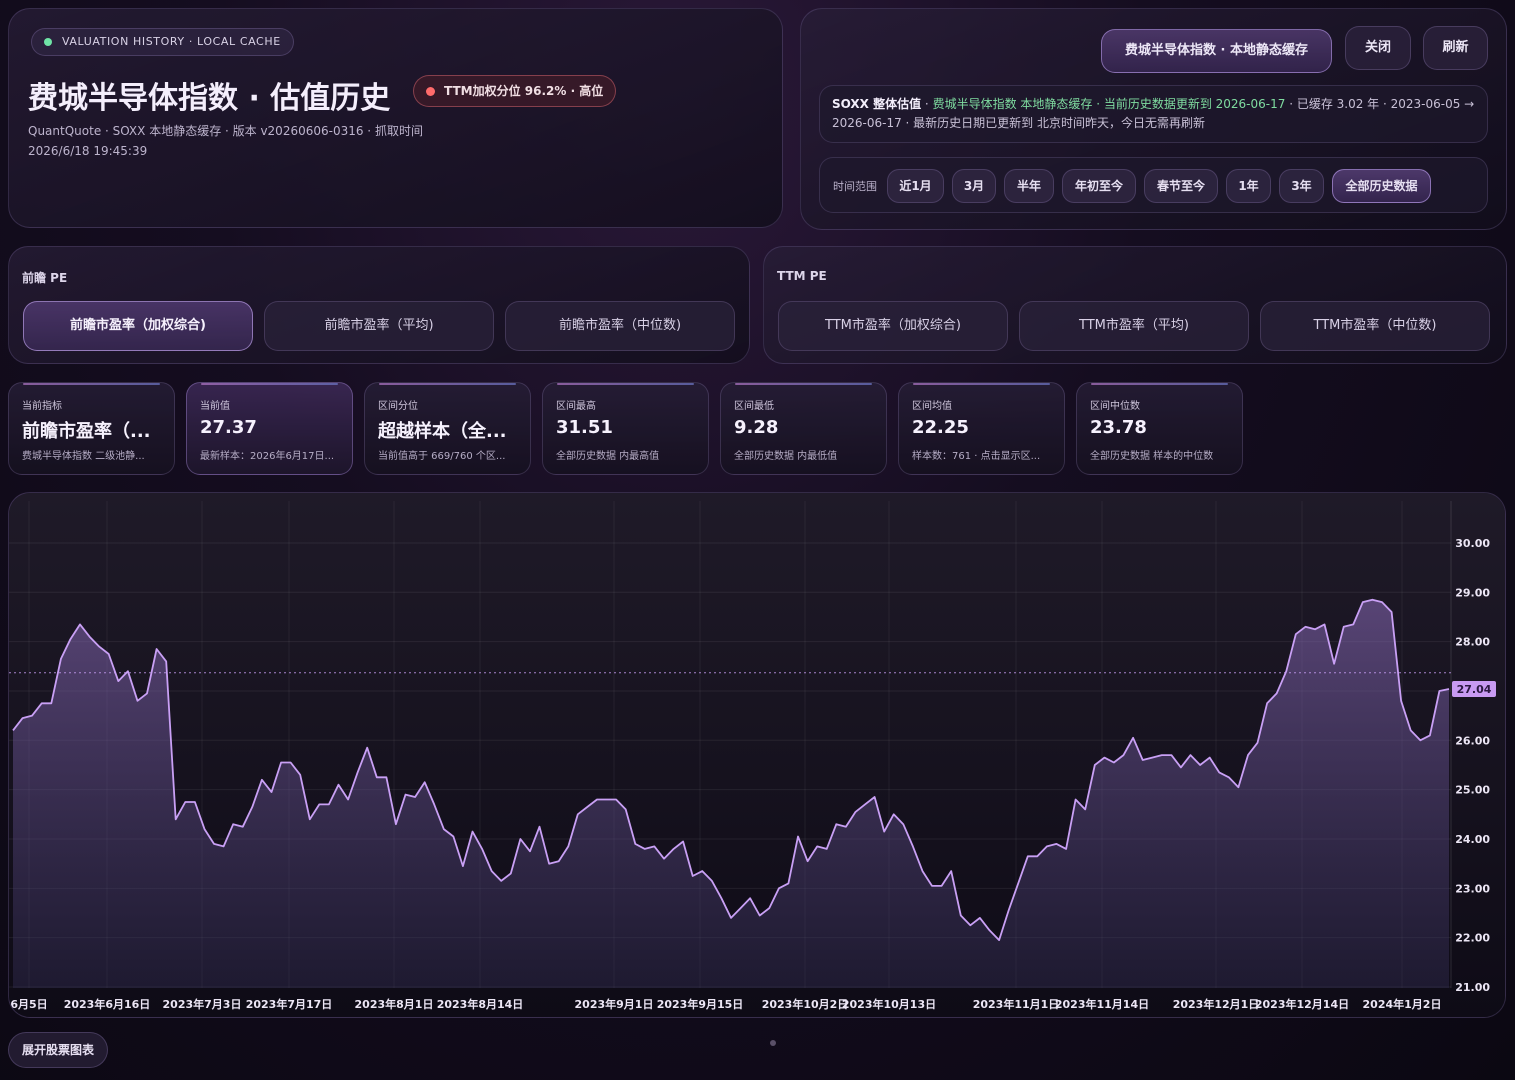  I want to click on alert-dot-icon, so click(430, 91).